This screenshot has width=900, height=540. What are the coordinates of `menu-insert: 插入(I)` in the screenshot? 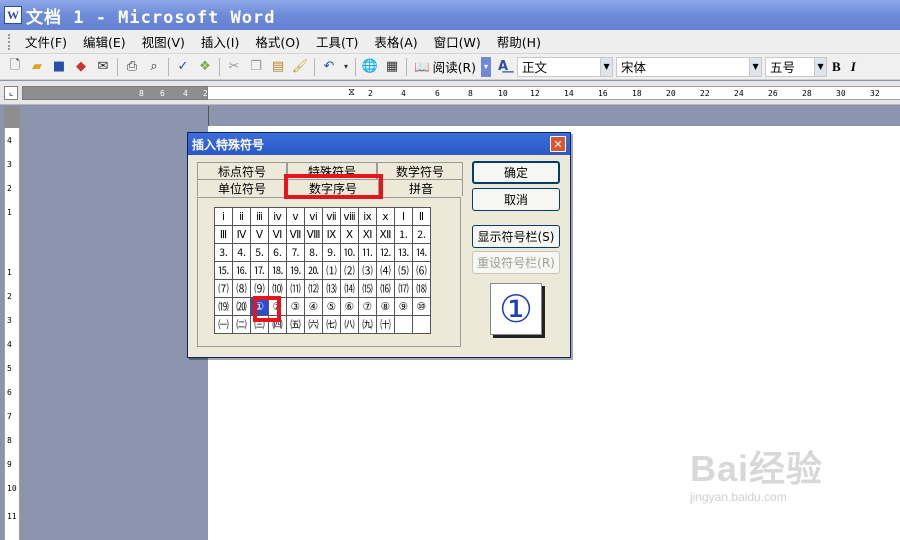 It's located at (220, 41).